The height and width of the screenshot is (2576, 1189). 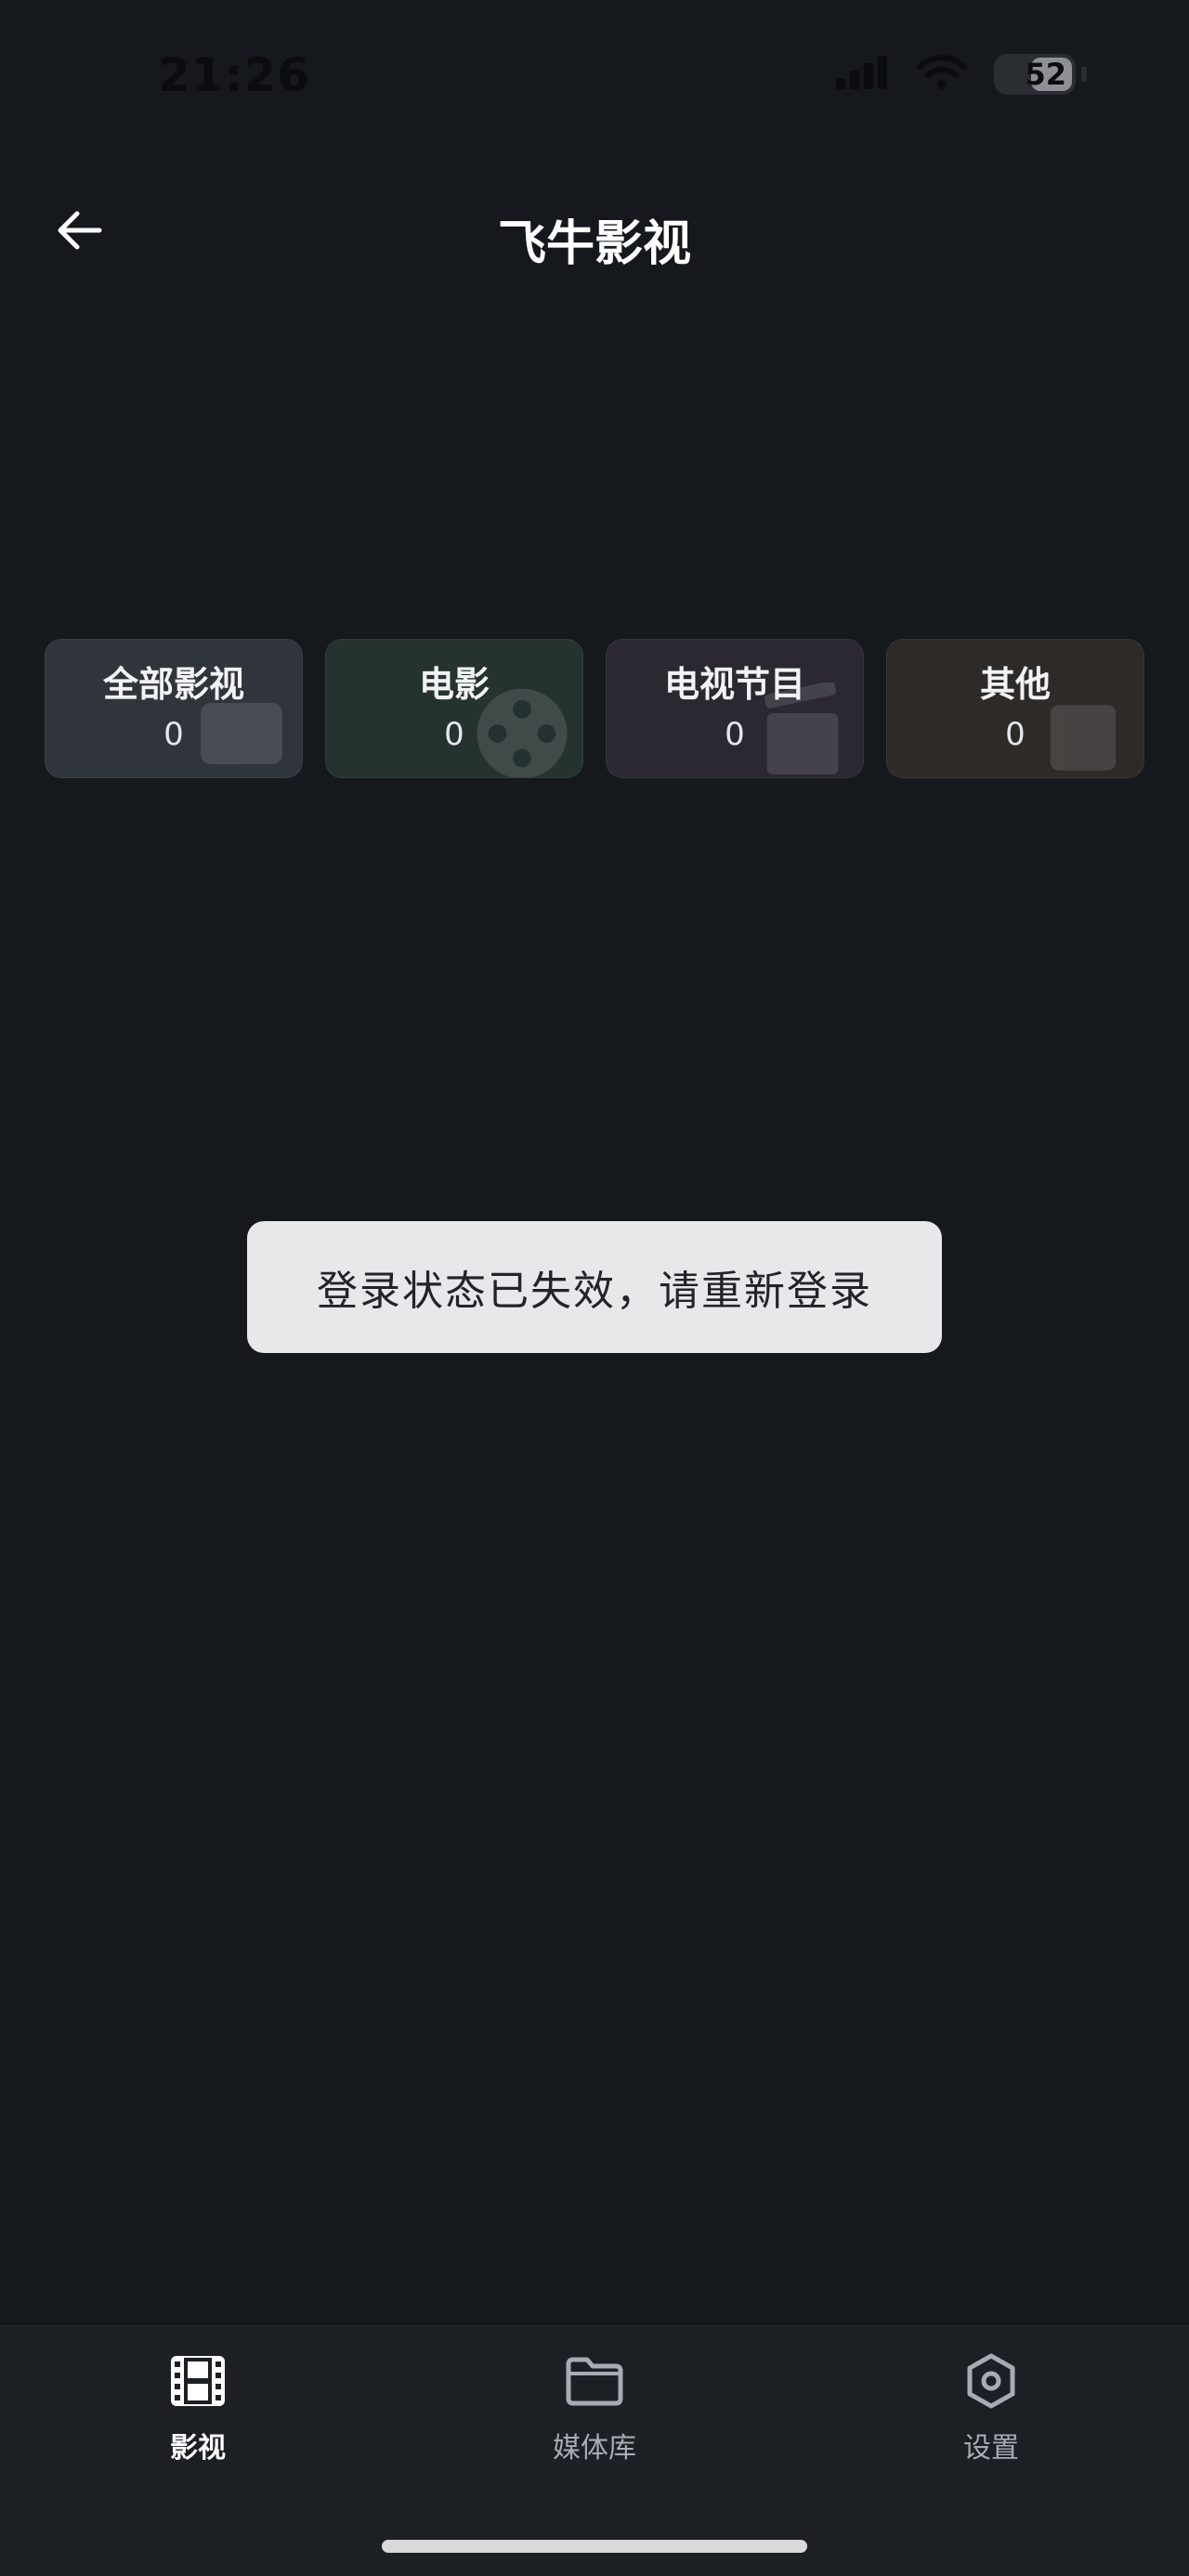 What do you see at coordinates (594, 2420) in the screenshot?
I see `nav-item-media-library: 媒体库` at bounding box center [594, 2420].